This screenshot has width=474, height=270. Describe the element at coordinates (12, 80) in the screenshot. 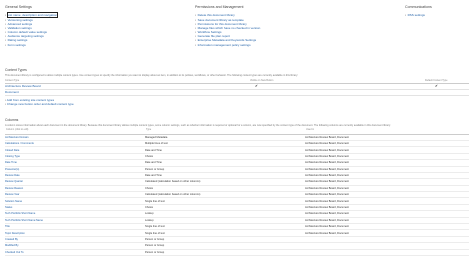

I see `content-type-col-header: Content Type` at that location.